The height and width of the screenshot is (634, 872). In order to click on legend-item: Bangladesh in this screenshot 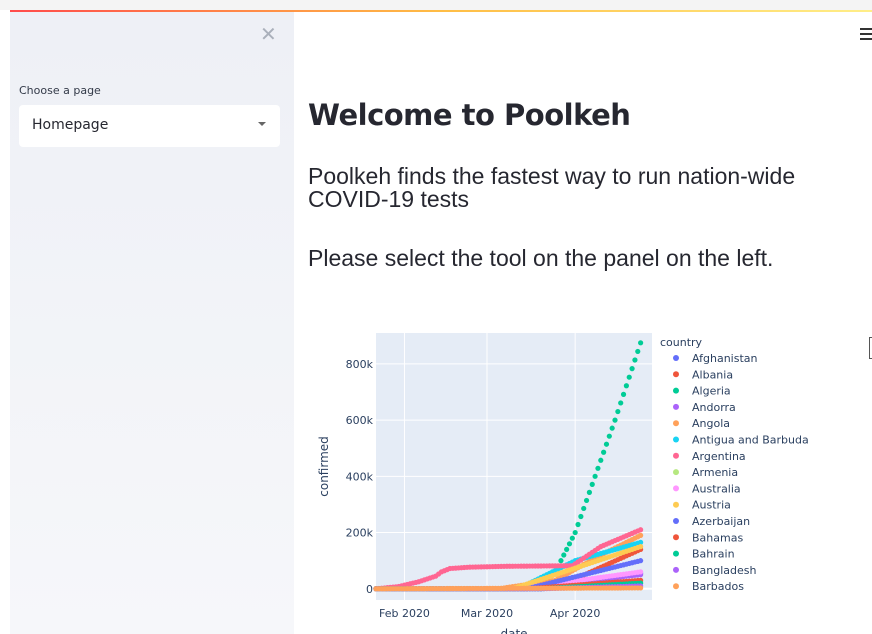, I will do `click(724, 570)`.